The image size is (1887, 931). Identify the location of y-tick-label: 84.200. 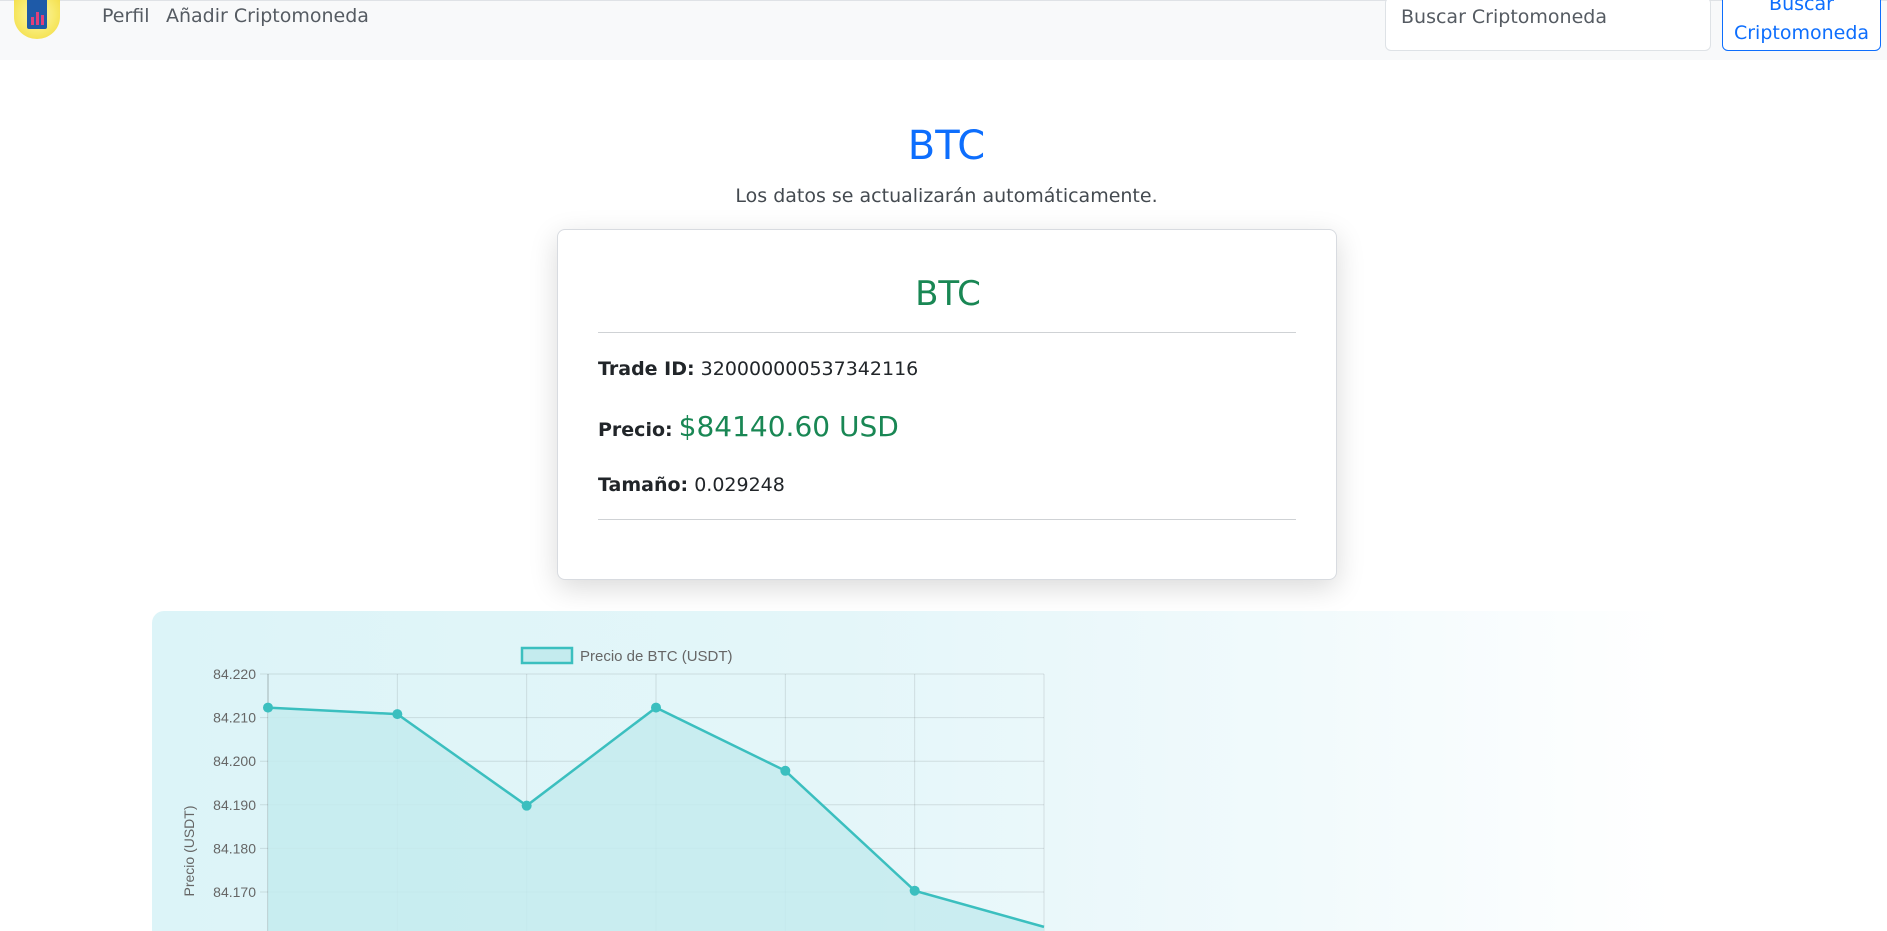
(234, 761).